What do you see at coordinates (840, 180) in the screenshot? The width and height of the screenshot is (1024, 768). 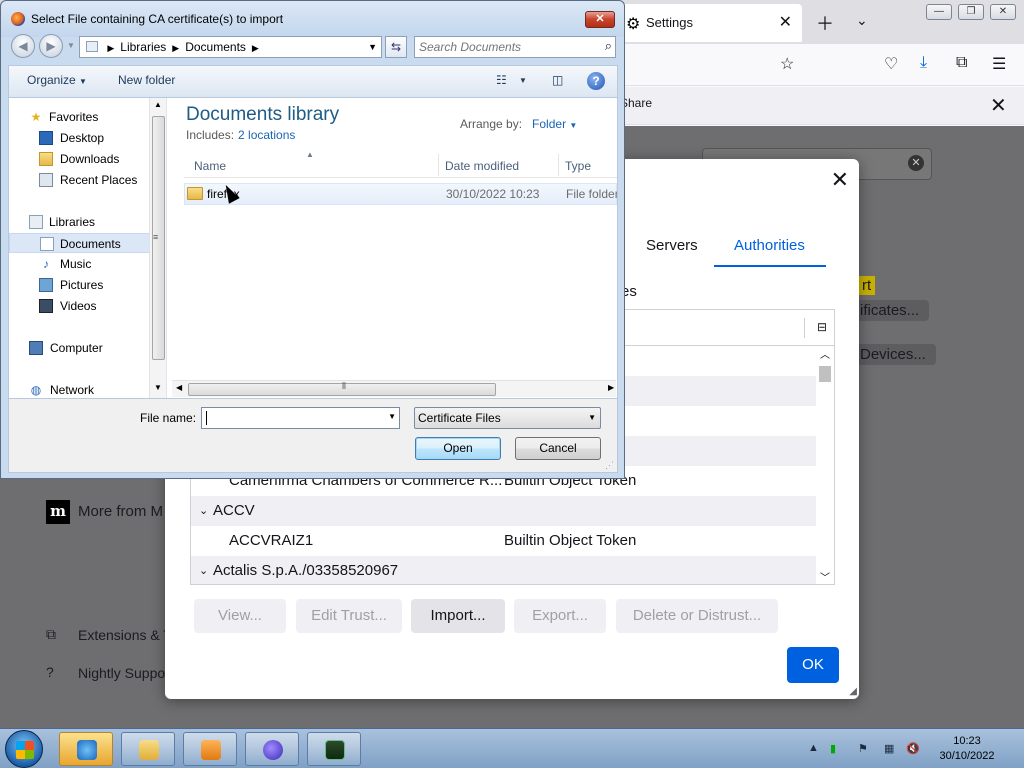 I see `close-icon: ✕` at bounding box center [840, 180].